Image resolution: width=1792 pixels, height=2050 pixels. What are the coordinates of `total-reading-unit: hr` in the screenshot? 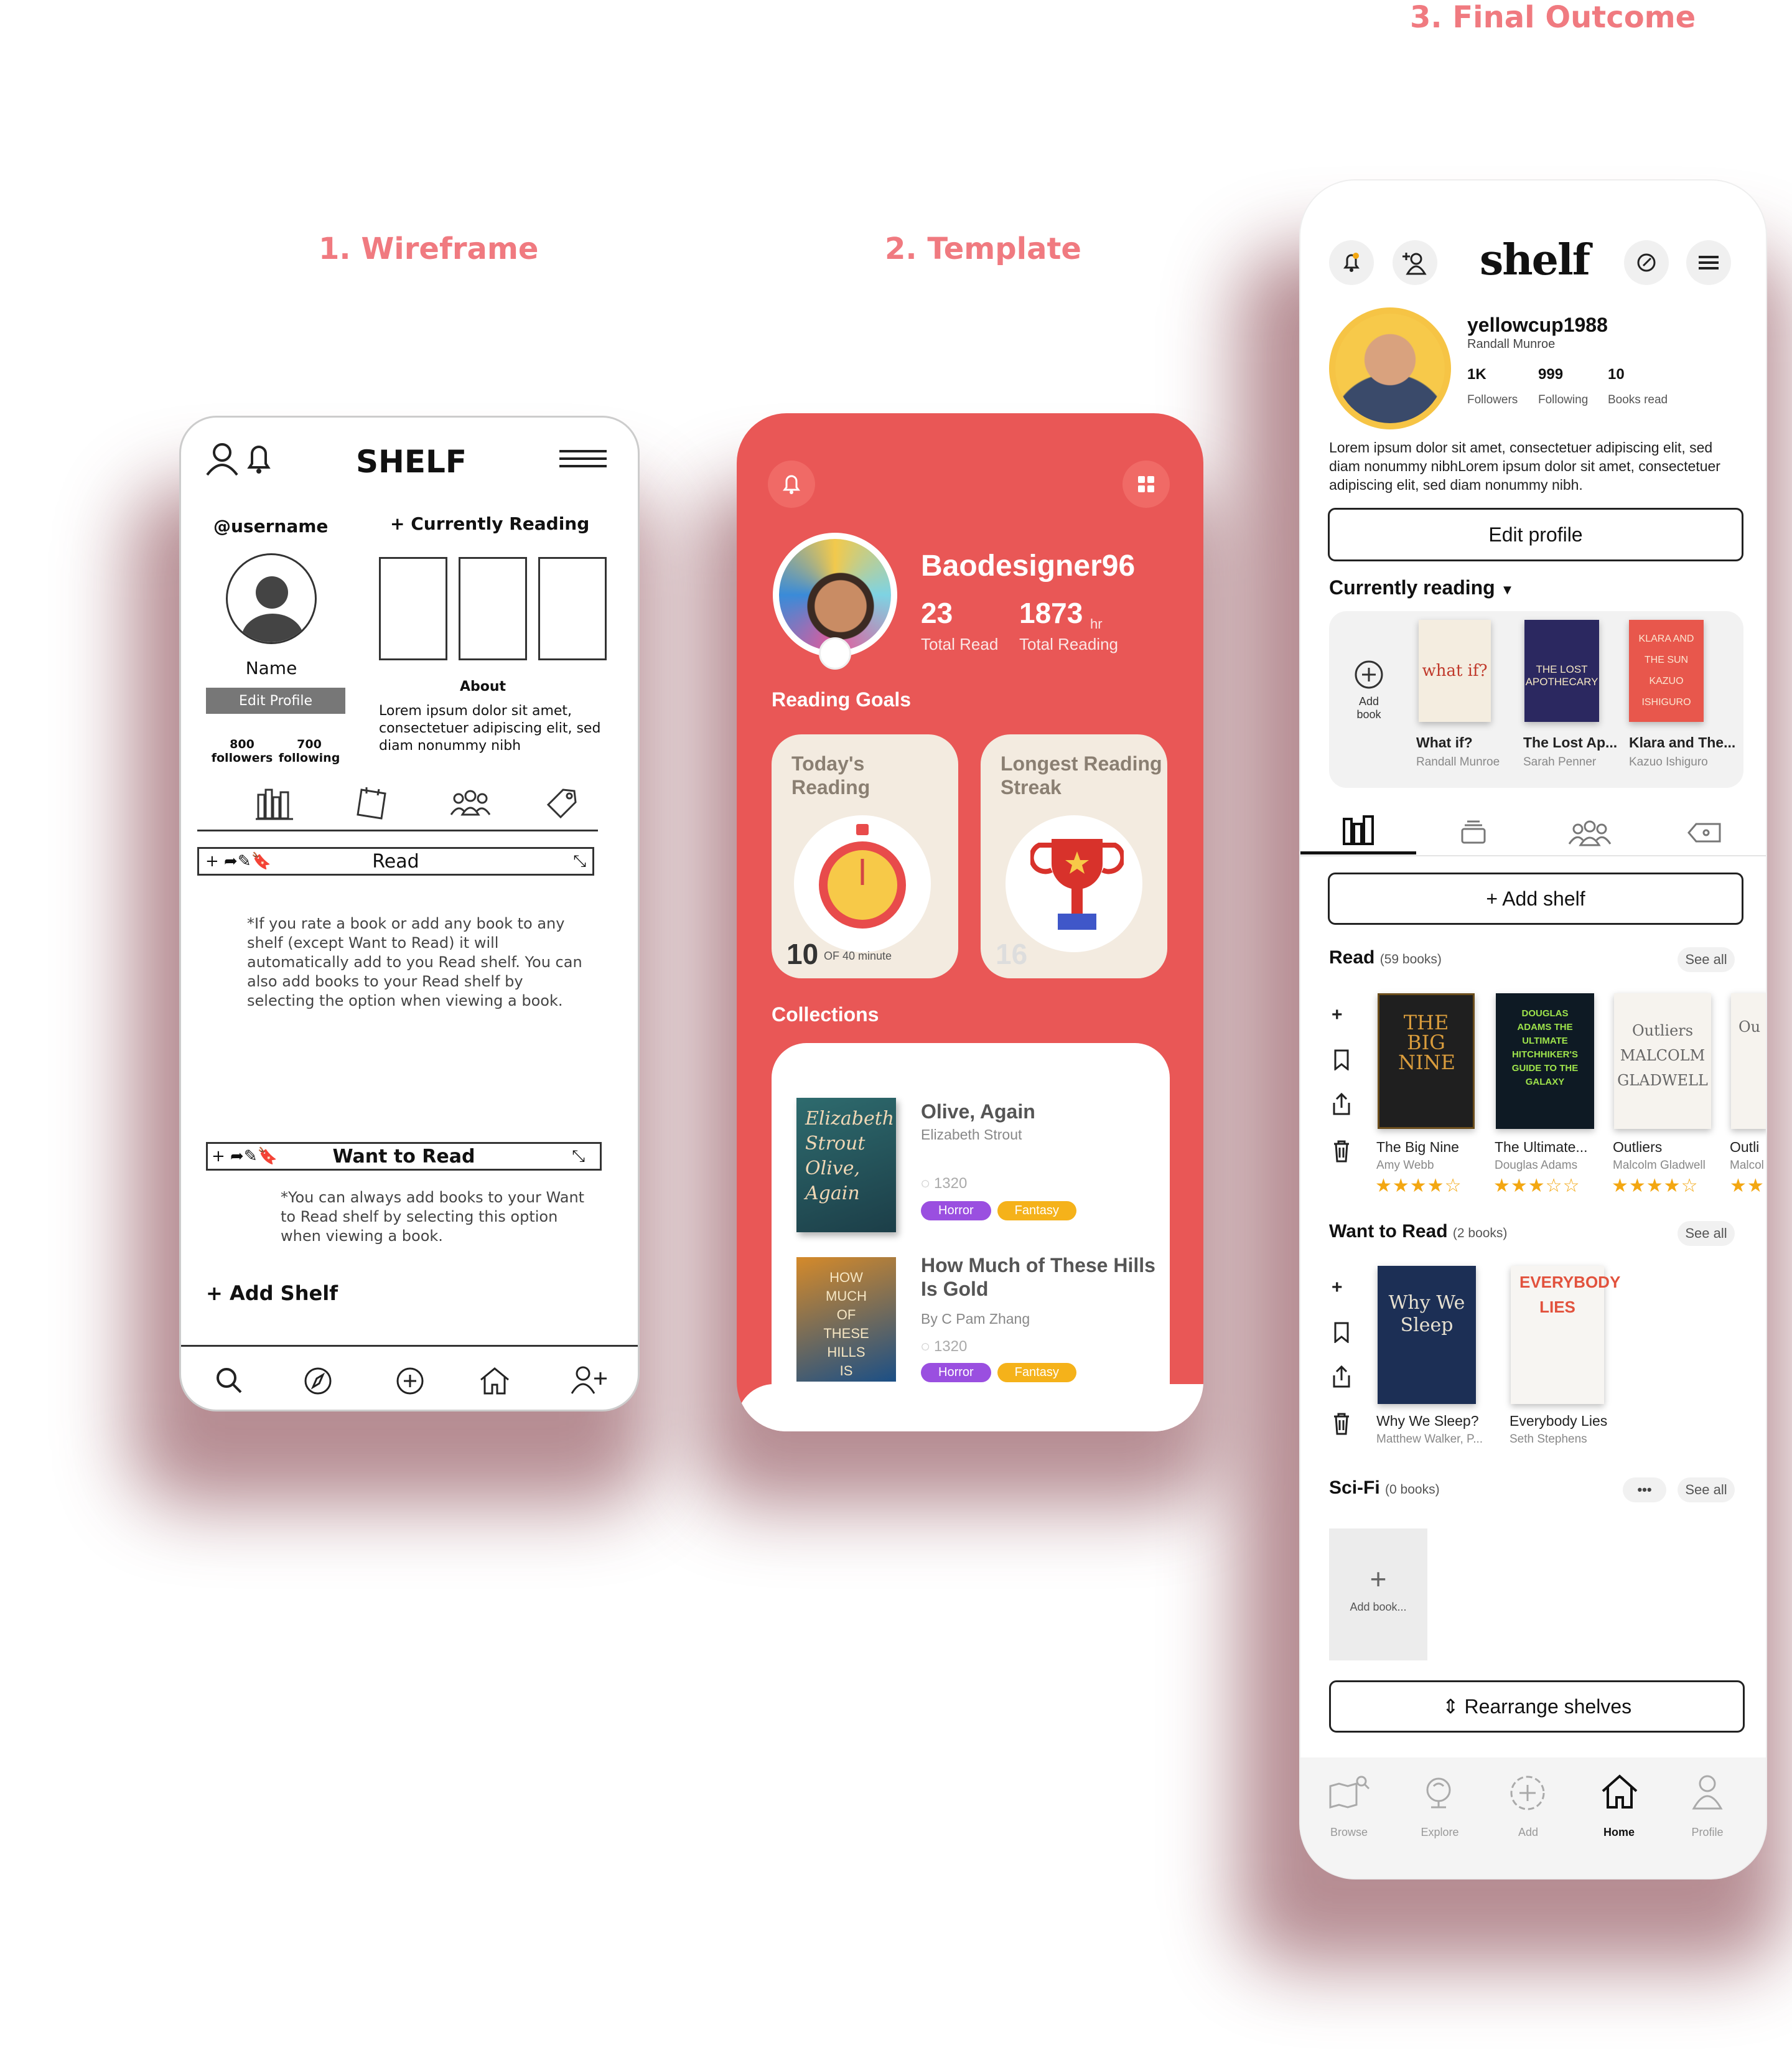 It's located at (1096, 624).